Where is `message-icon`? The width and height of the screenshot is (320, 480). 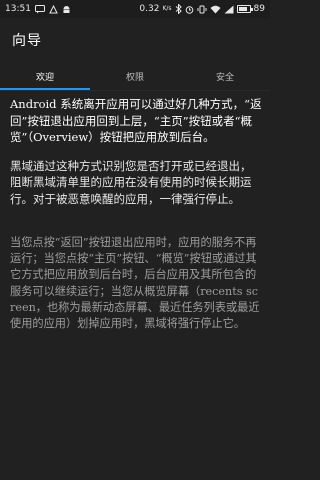
message-icon is located at coordinates (39, 9).